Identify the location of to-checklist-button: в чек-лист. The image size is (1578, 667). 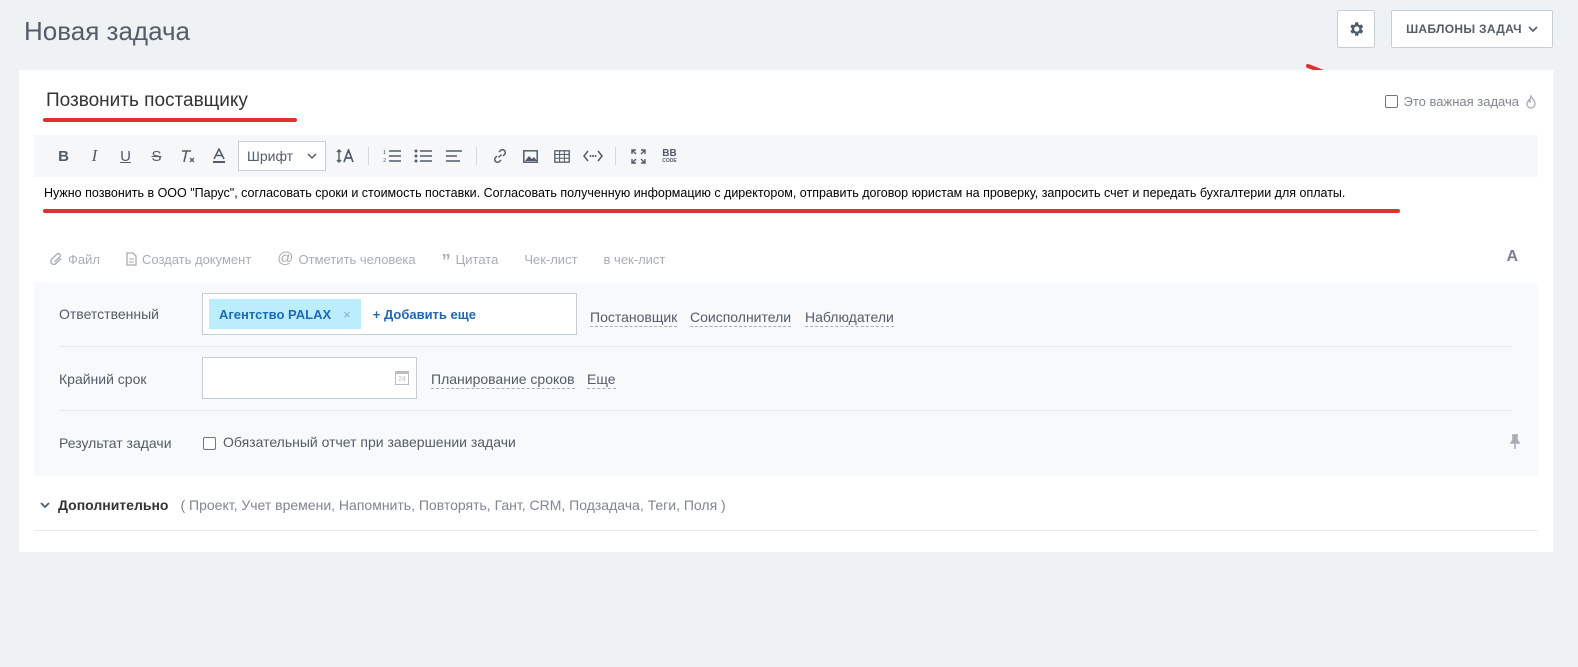
(635, 259).